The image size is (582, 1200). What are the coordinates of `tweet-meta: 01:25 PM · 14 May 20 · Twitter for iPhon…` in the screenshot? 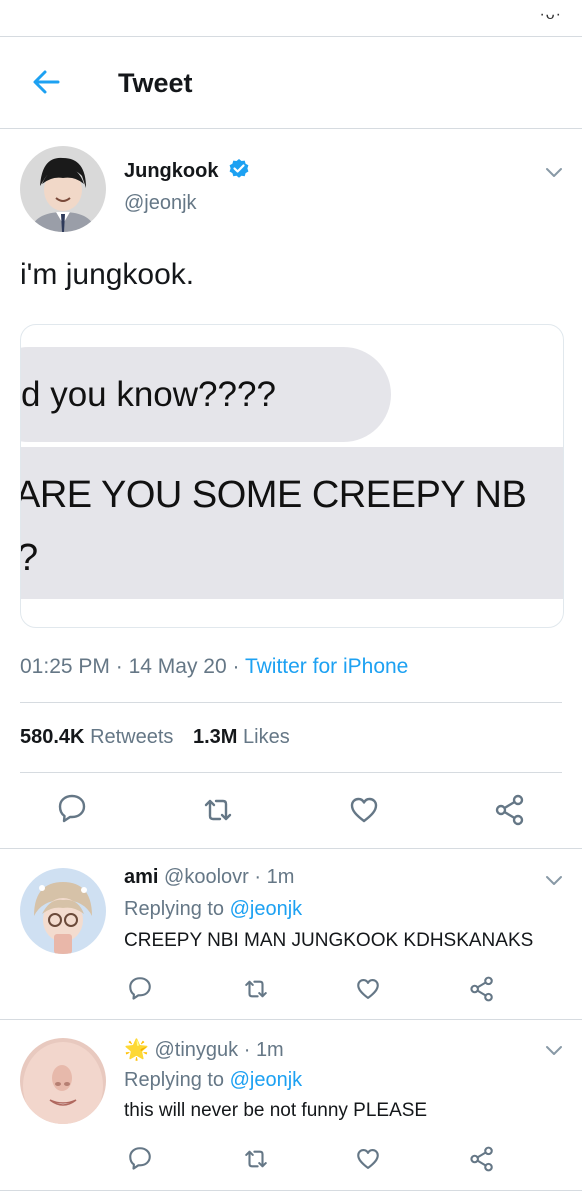 It's located at (214, 667).